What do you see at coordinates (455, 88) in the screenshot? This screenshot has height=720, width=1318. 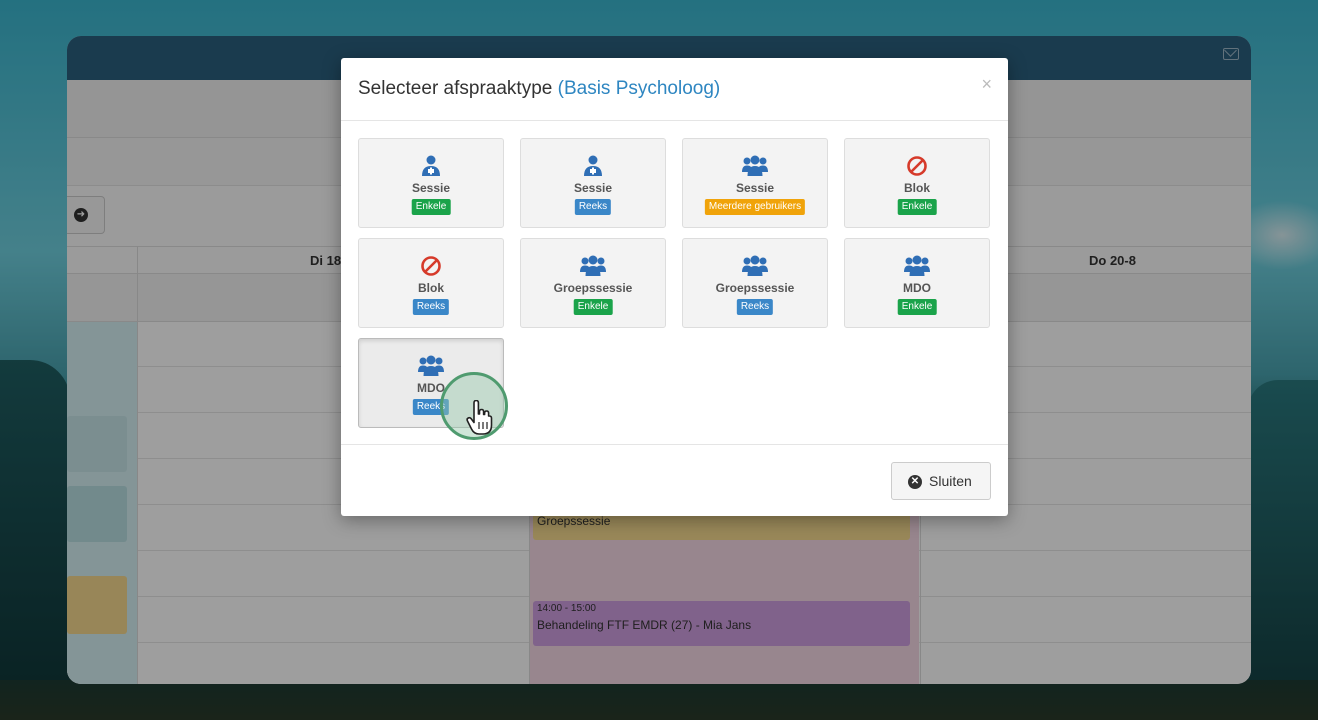 I see `modal-title-prefix: Selecteer afspraaktype` at bounding box center [455, 88].